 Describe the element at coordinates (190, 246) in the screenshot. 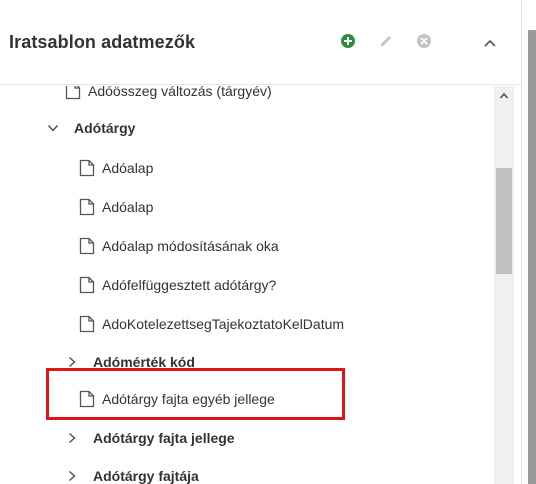

I see `tree-item-label: Adóalap módosításának oka` at that location.